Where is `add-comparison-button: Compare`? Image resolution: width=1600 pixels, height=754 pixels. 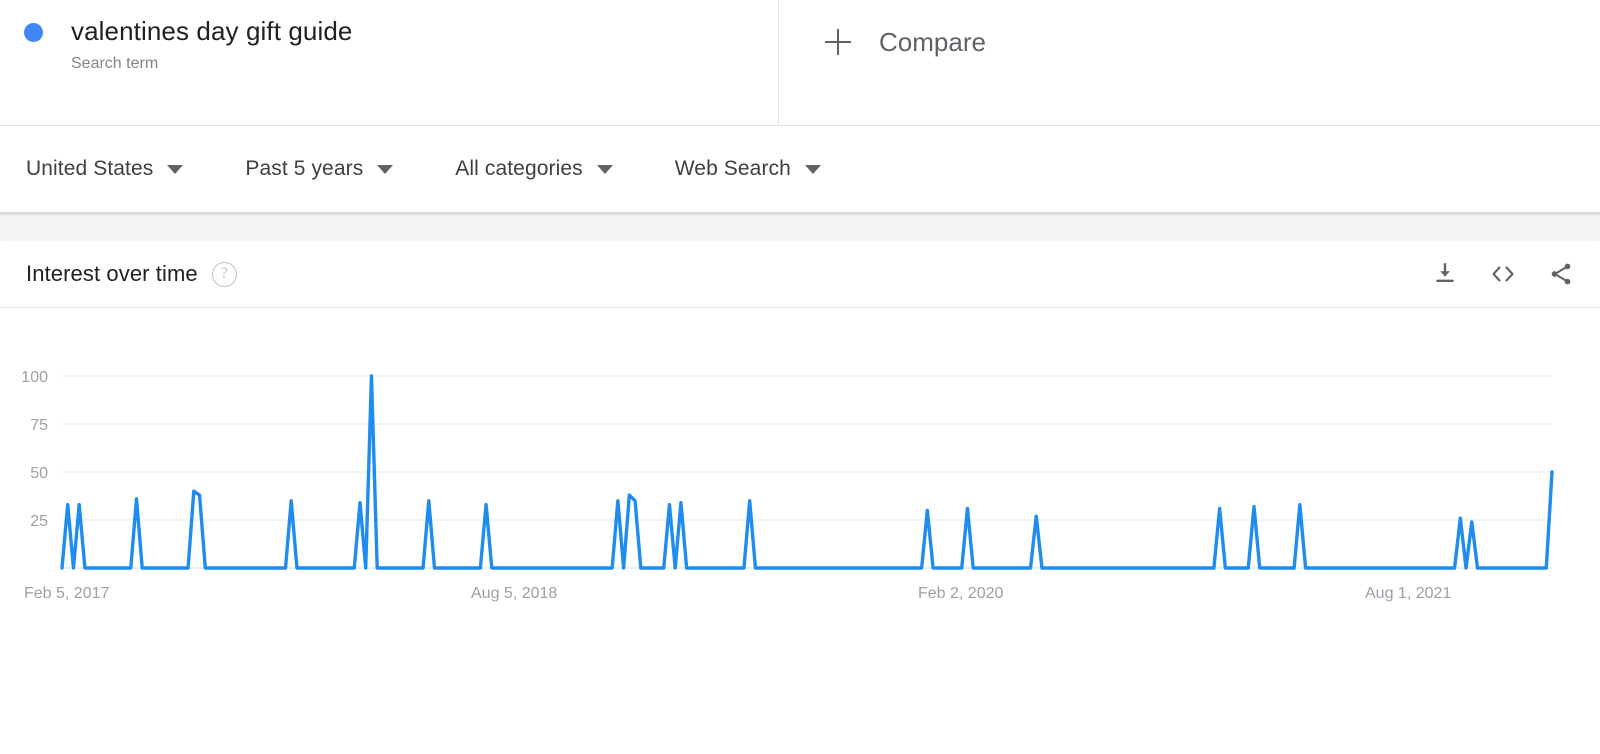
add-comparison-button: Compare is located at coordinates (905, 42).